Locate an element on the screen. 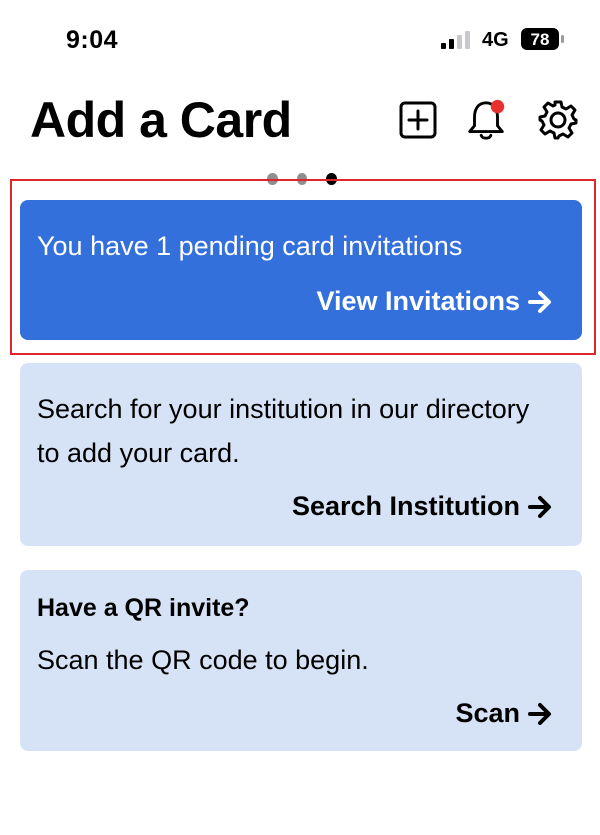 The width and height of the screenshot is (600, 835). notifications-button is located at coordinates (486, 120).